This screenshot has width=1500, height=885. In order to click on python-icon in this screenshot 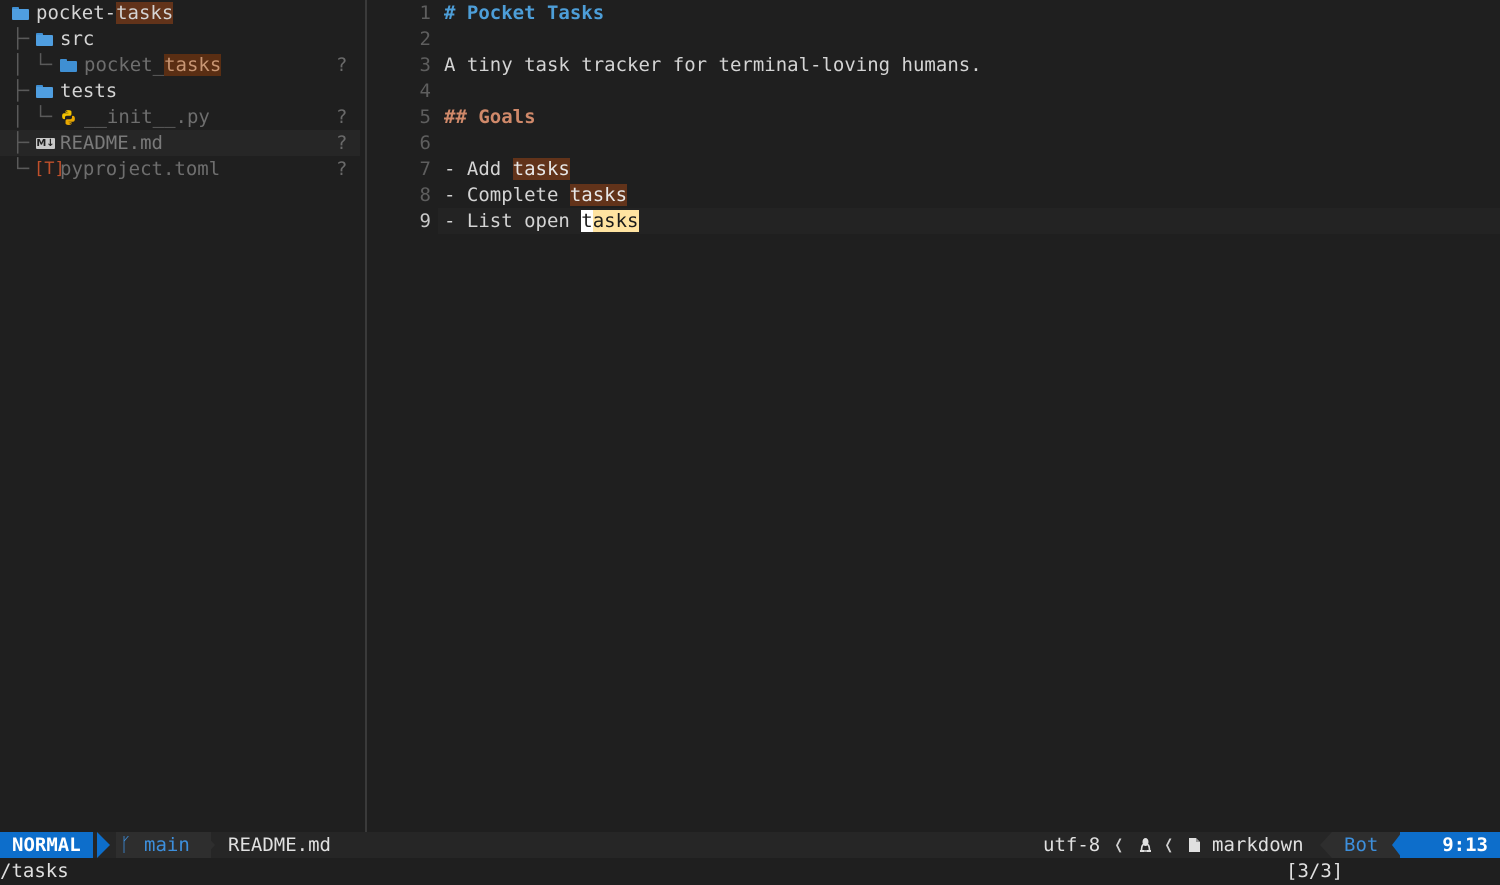, I will do `click(68, 117)`.